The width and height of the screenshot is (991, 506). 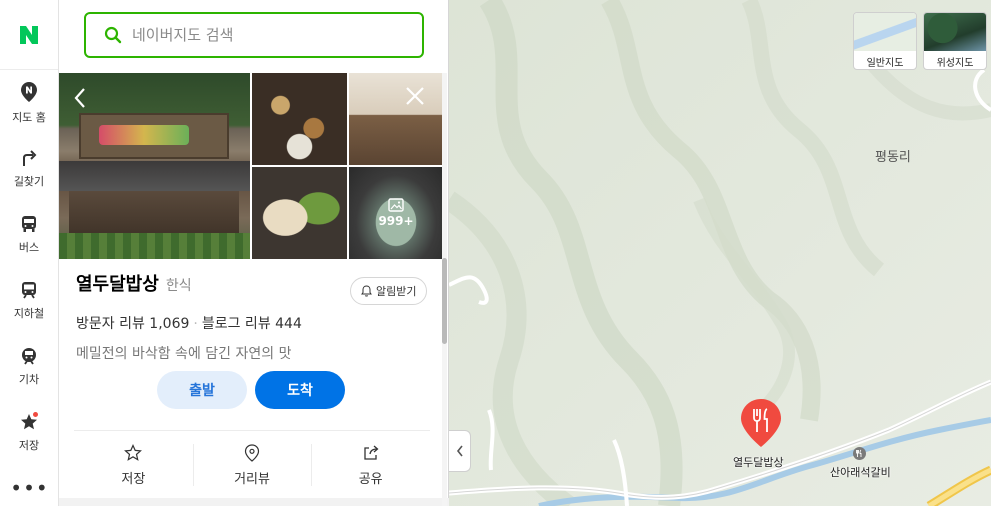 What do you see at coordinates (251, 166) in the screenshot?
I see `photo-gallery: 999+` at bounding box center [251, 166].